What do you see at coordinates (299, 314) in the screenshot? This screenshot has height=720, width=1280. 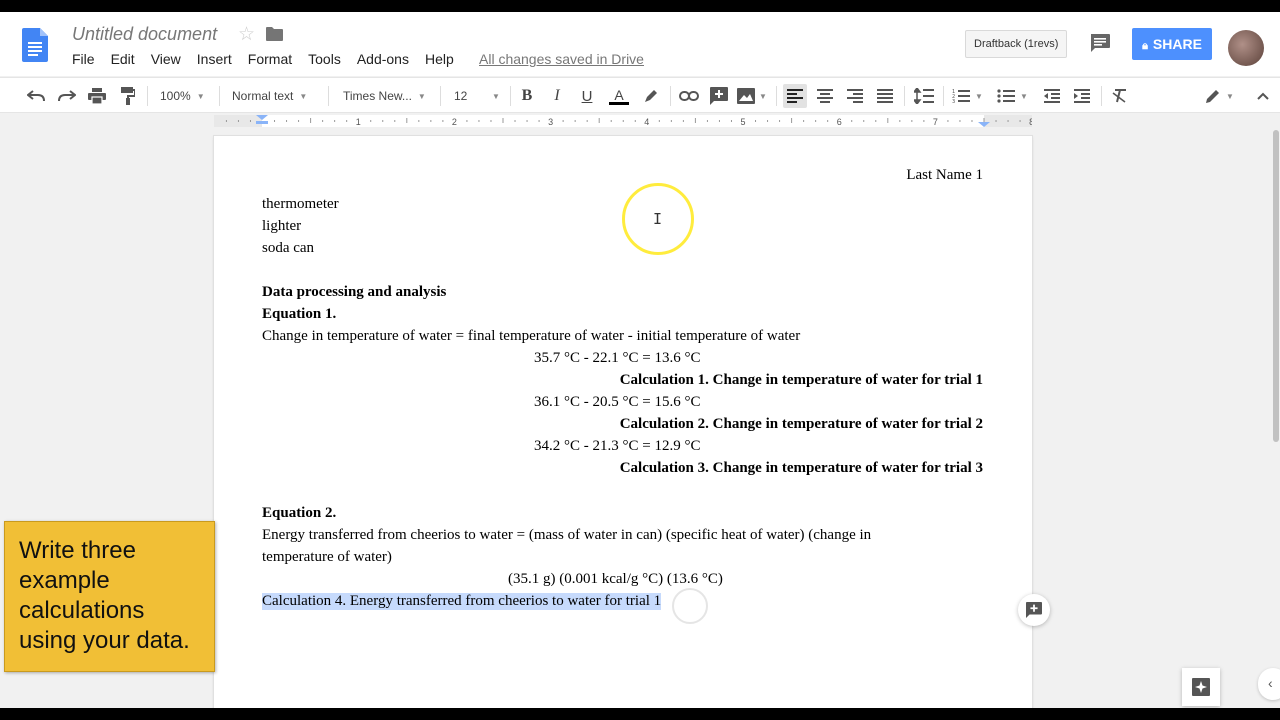 I see `equation-1-heading: Equation 1.` at bounding box center [299, 314].